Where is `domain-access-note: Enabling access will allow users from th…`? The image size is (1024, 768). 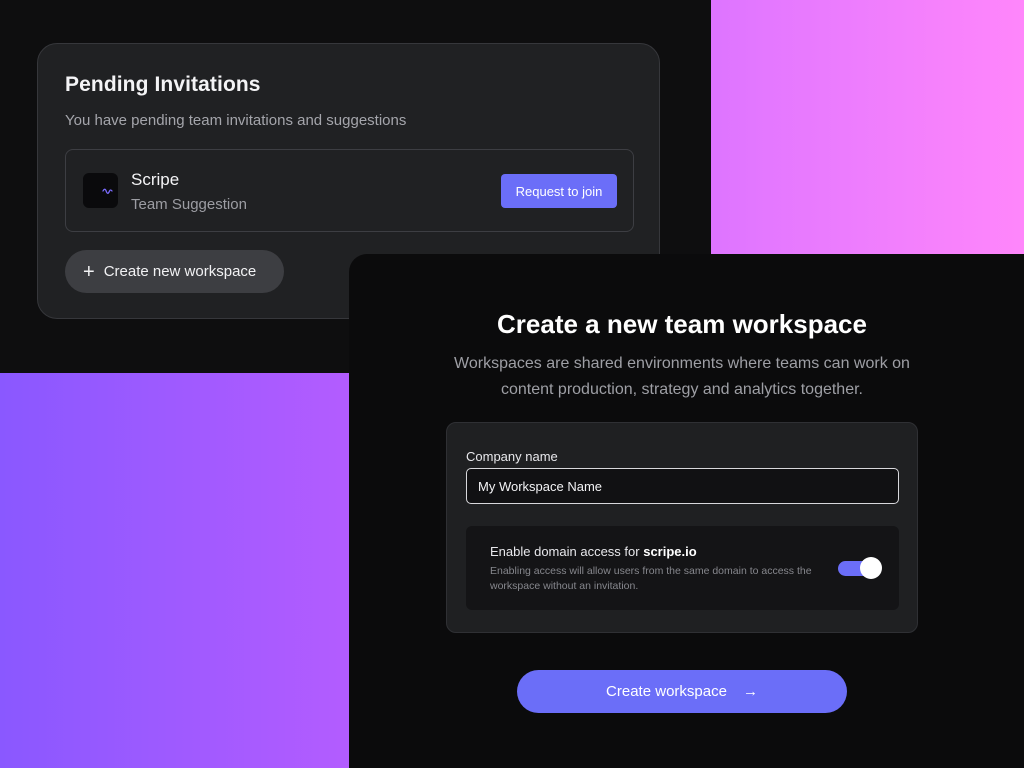
domain-access-note: Enabling access will allow users from th… is located at coordinates (651, 578).